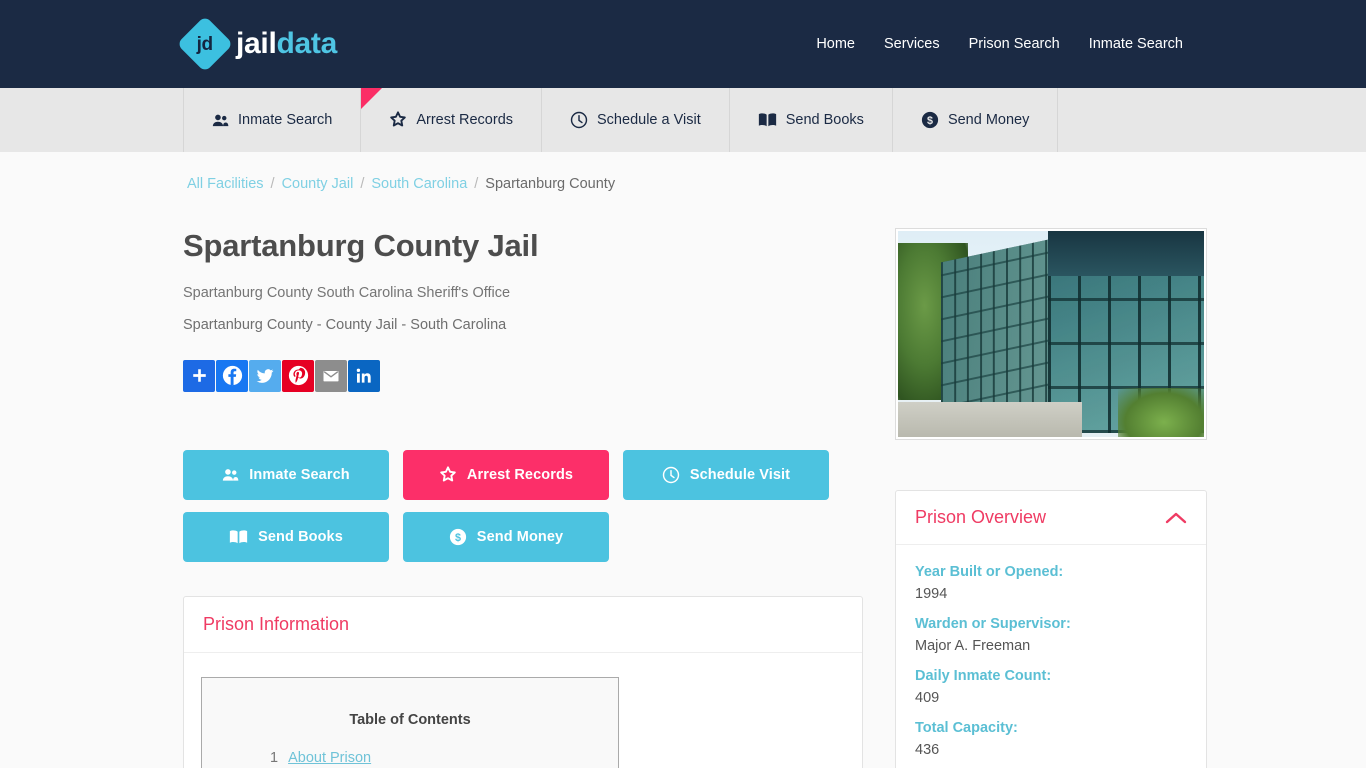 This screenshot has width=1366, height=768. What do you see at coordinates (1176, 518) in the screenshot?
I see `chevron-up-icon` at bounding box center [1176, 518].